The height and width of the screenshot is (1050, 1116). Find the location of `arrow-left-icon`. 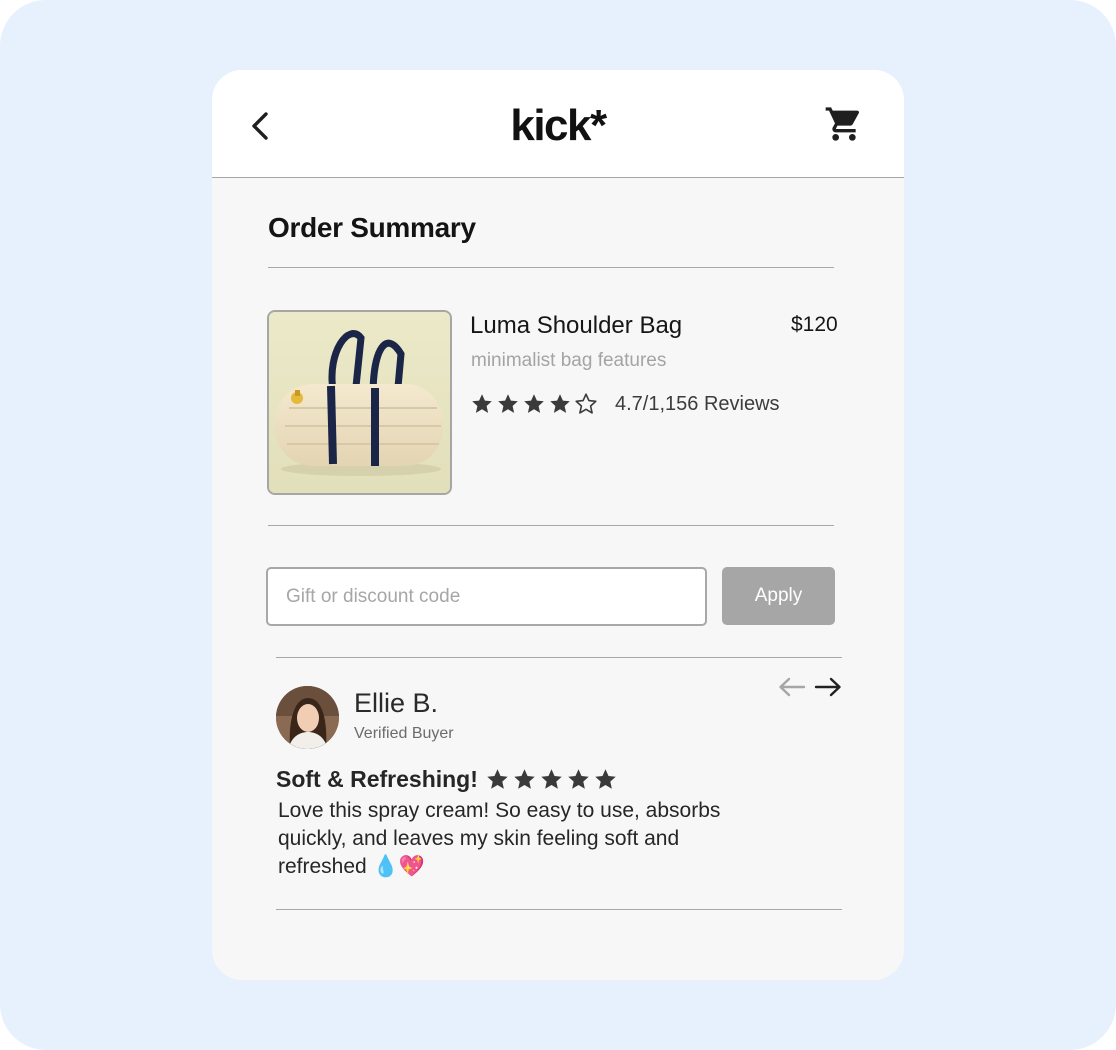

arrow-left-icon is located at coordinates (792, 687).